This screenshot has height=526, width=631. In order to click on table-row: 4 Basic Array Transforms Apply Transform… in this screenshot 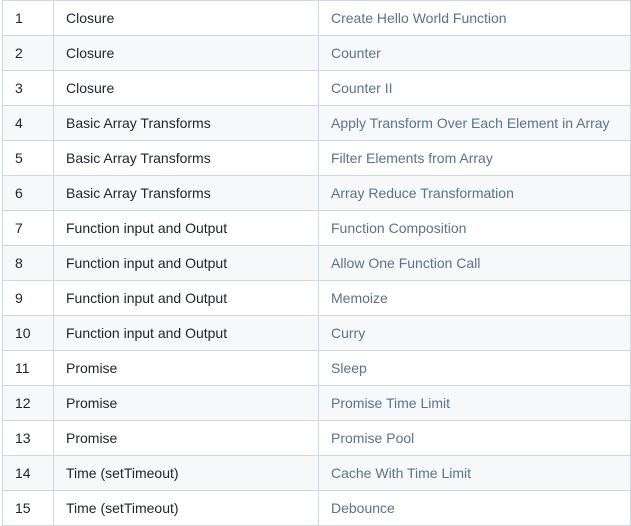, I will do `click(316, 123)`.